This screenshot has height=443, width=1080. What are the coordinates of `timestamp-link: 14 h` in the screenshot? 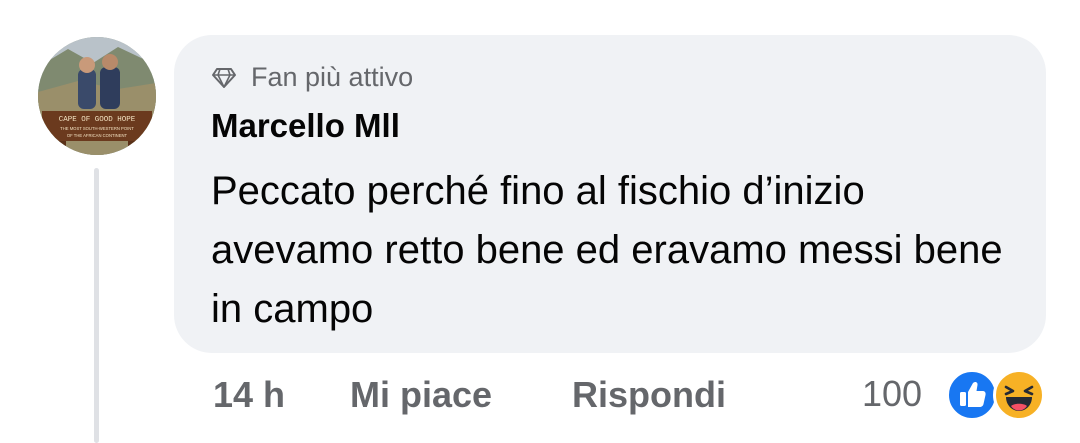 It's located at (249, 395).